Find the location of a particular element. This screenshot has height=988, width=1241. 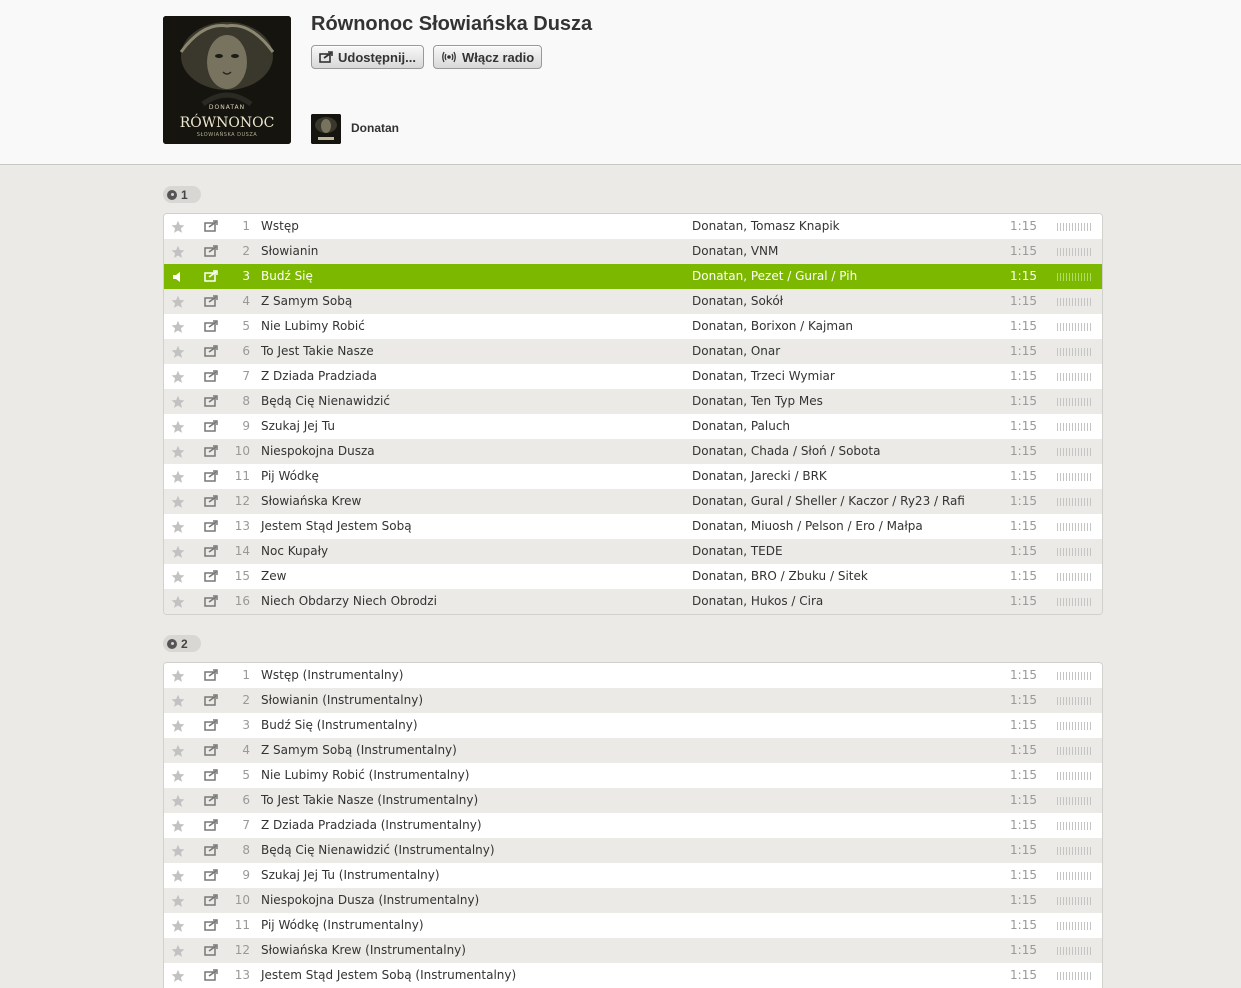

track-title: Zew is located at coordinates (273, 576).